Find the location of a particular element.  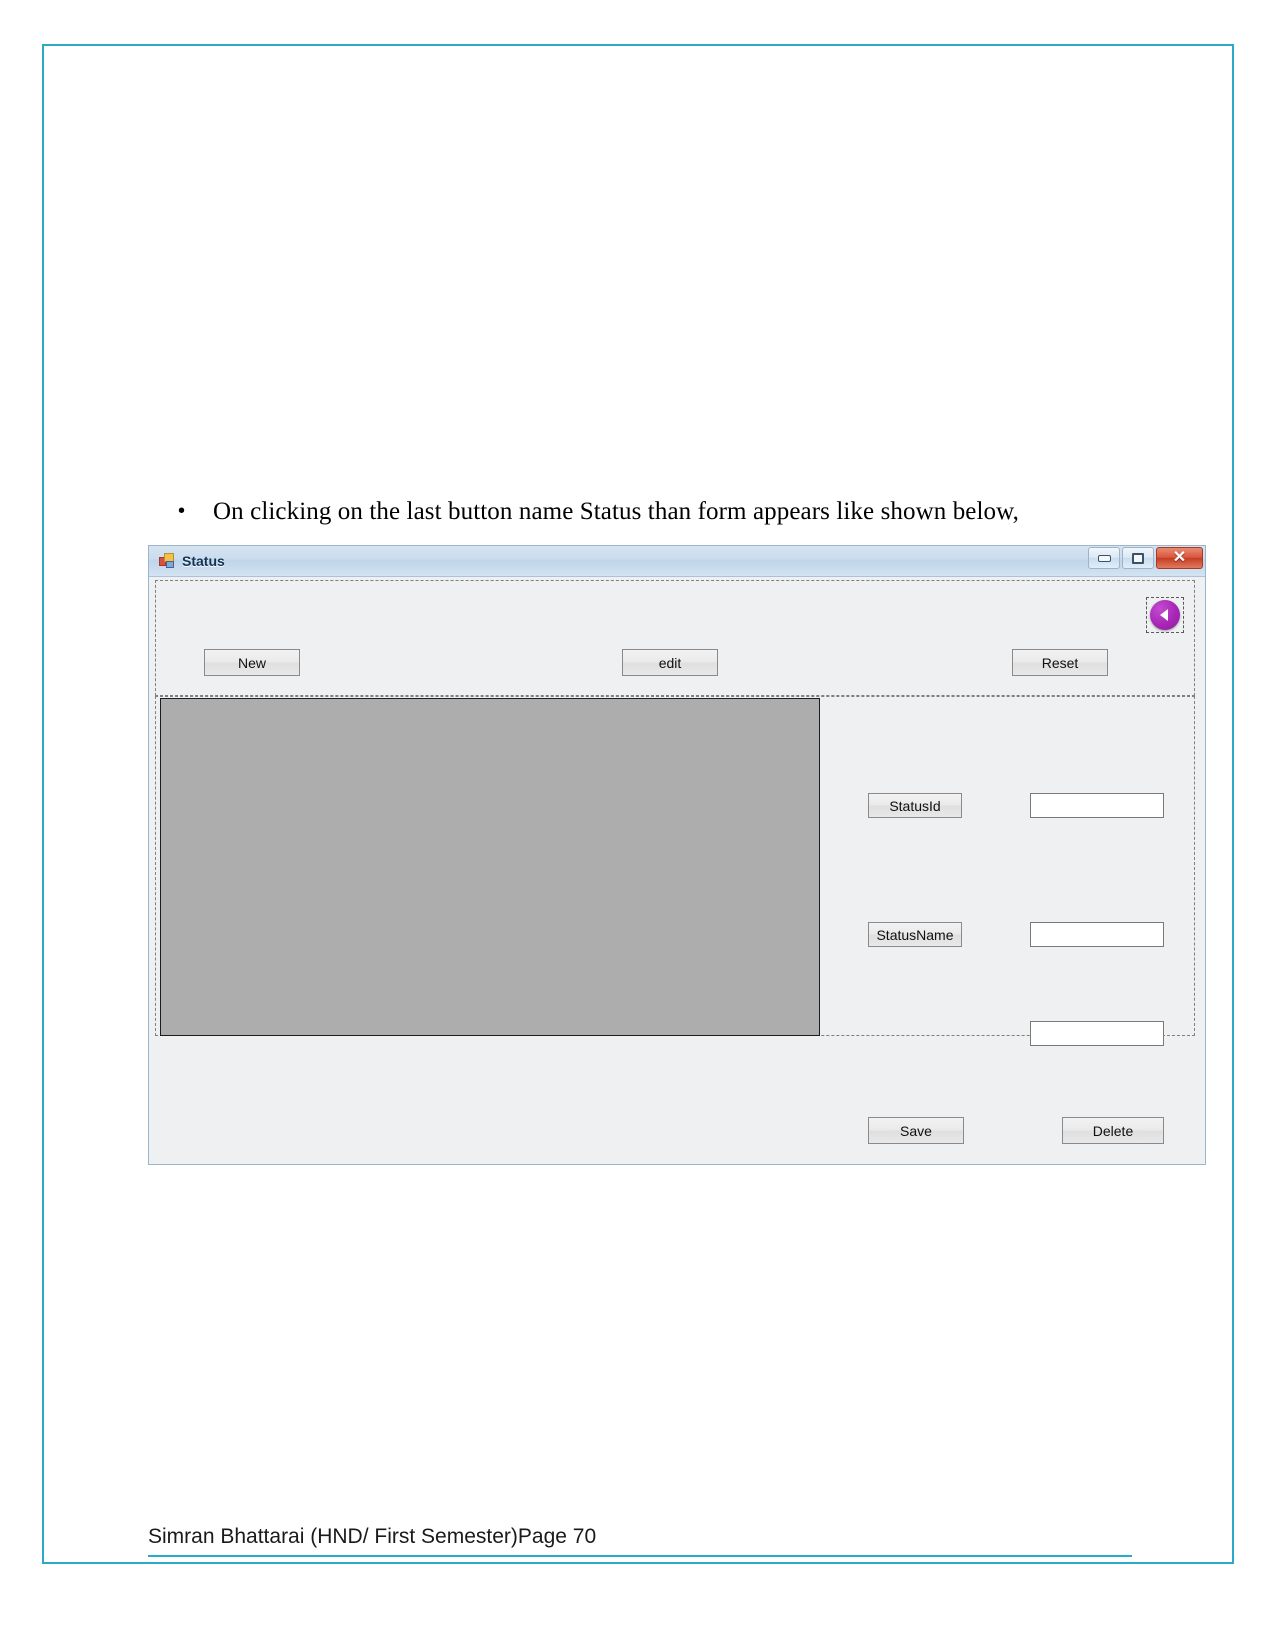

top-command-panel: New edit Reset is located at coordinates (675, 638).